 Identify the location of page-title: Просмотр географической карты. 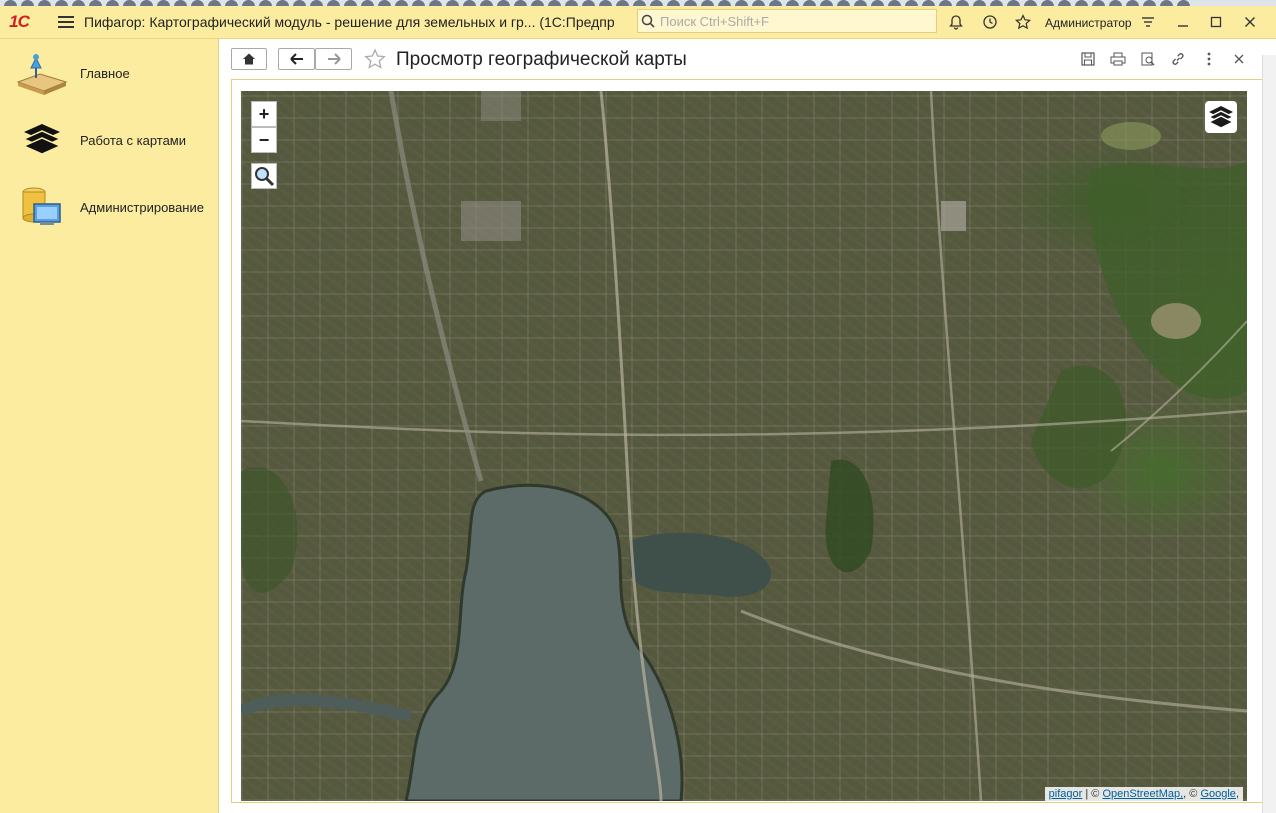
(541, 59).